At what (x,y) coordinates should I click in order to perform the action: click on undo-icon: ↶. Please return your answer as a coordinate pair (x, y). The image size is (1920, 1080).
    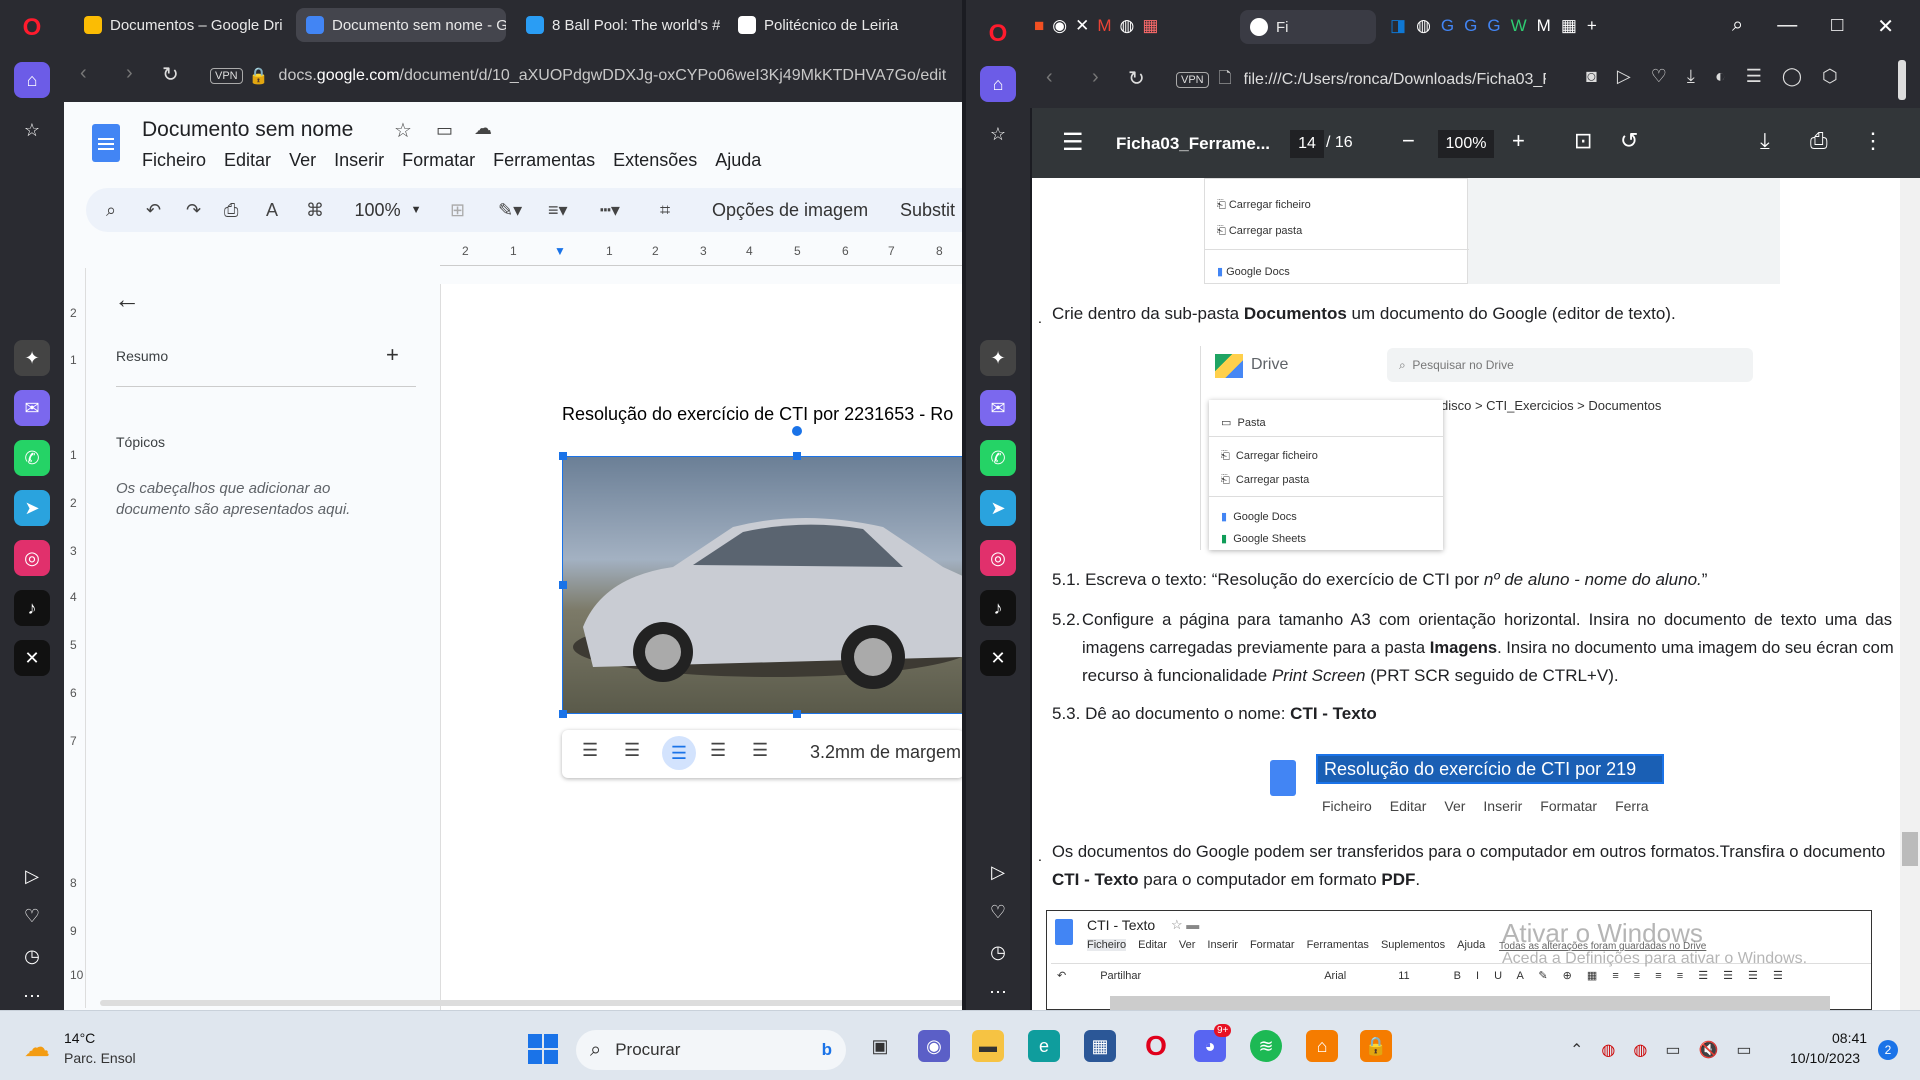
    Looking at the image, I should click on (153, 210).